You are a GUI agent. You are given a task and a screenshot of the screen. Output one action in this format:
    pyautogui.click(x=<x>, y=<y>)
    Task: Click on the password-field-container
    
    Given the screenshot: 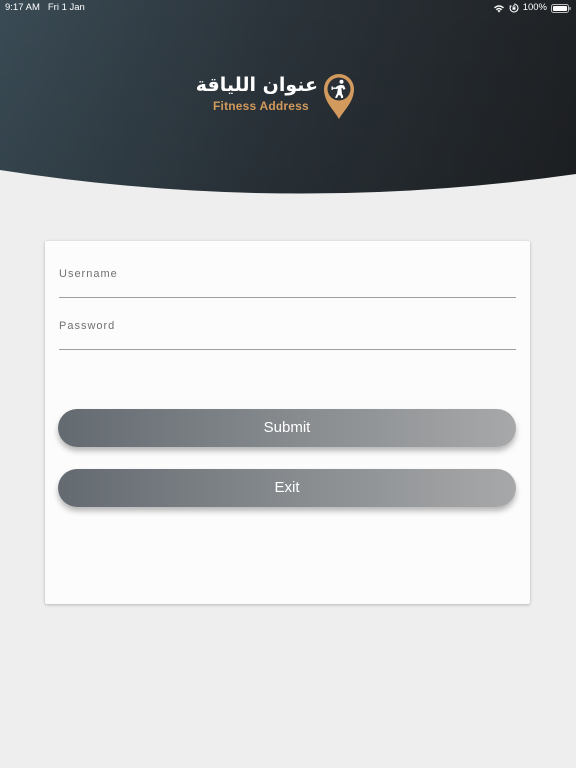 What is the action you would take?
    pyautogui.click(x=287, y=332)
    